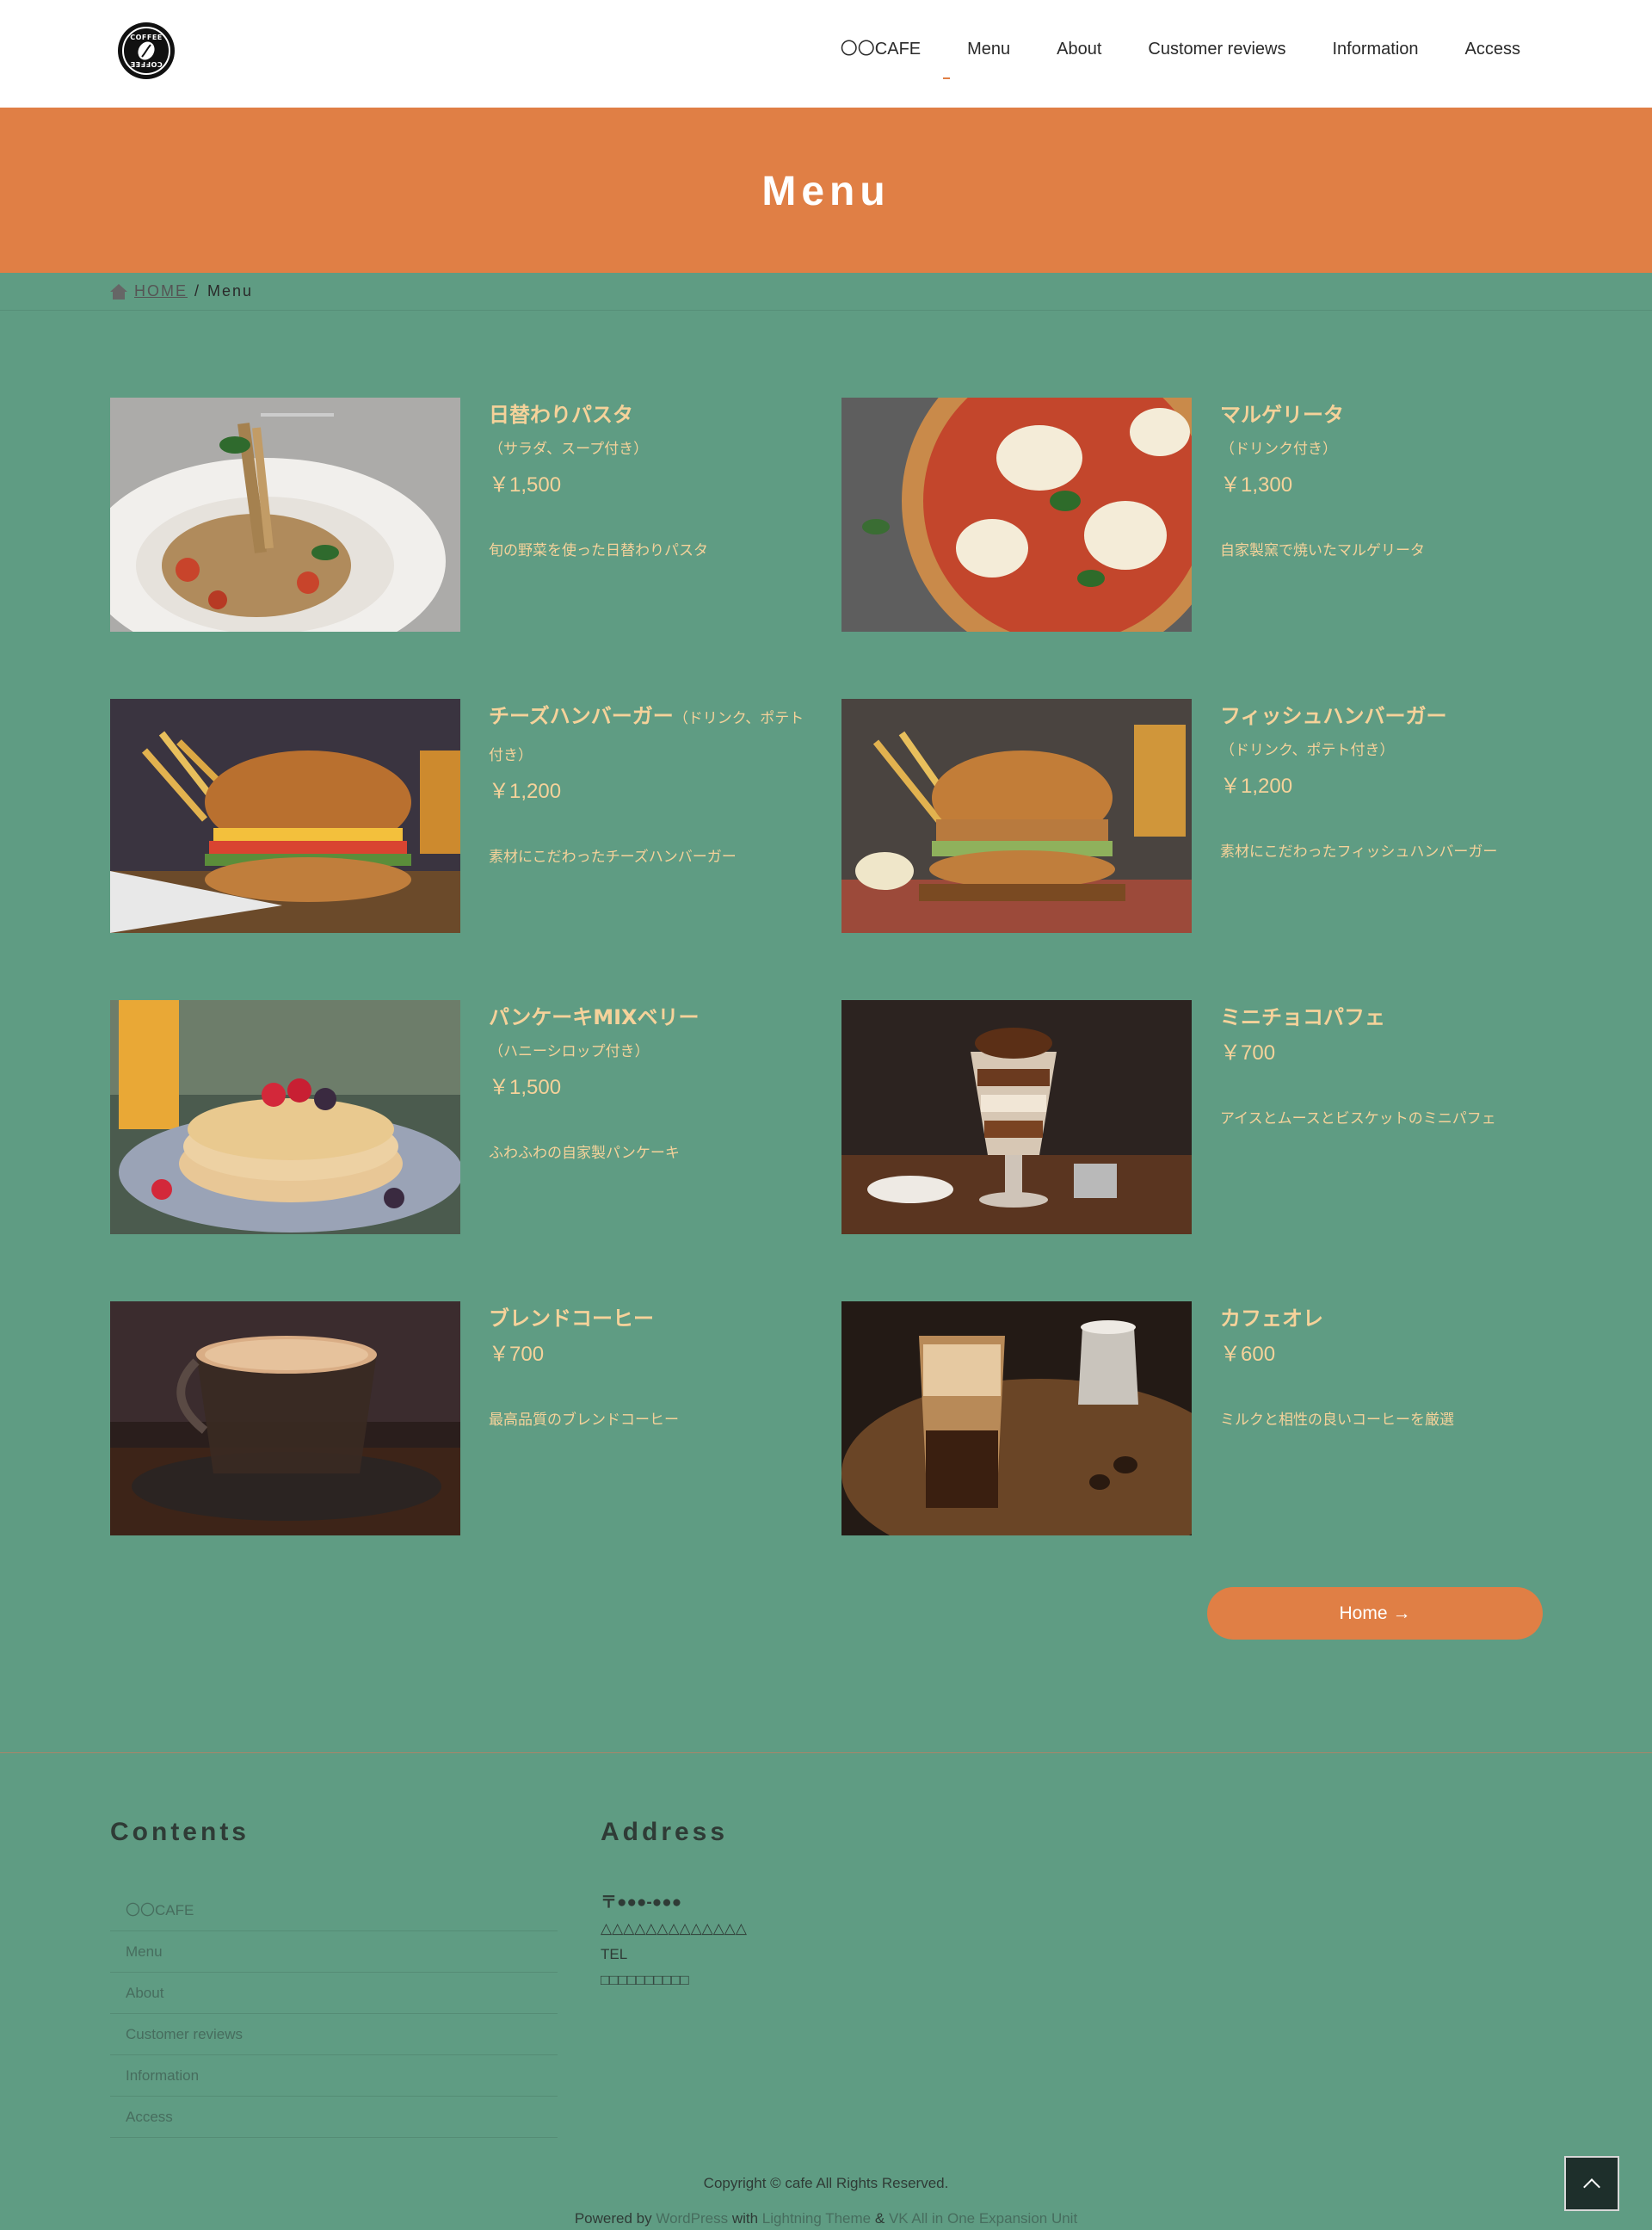  What do you see at coordinates (1358, 1118) in the screenshot?
I see `menu-item-description: アイスとムースとビスケットのミニパフェ` at bounding box center [1358, 1118].